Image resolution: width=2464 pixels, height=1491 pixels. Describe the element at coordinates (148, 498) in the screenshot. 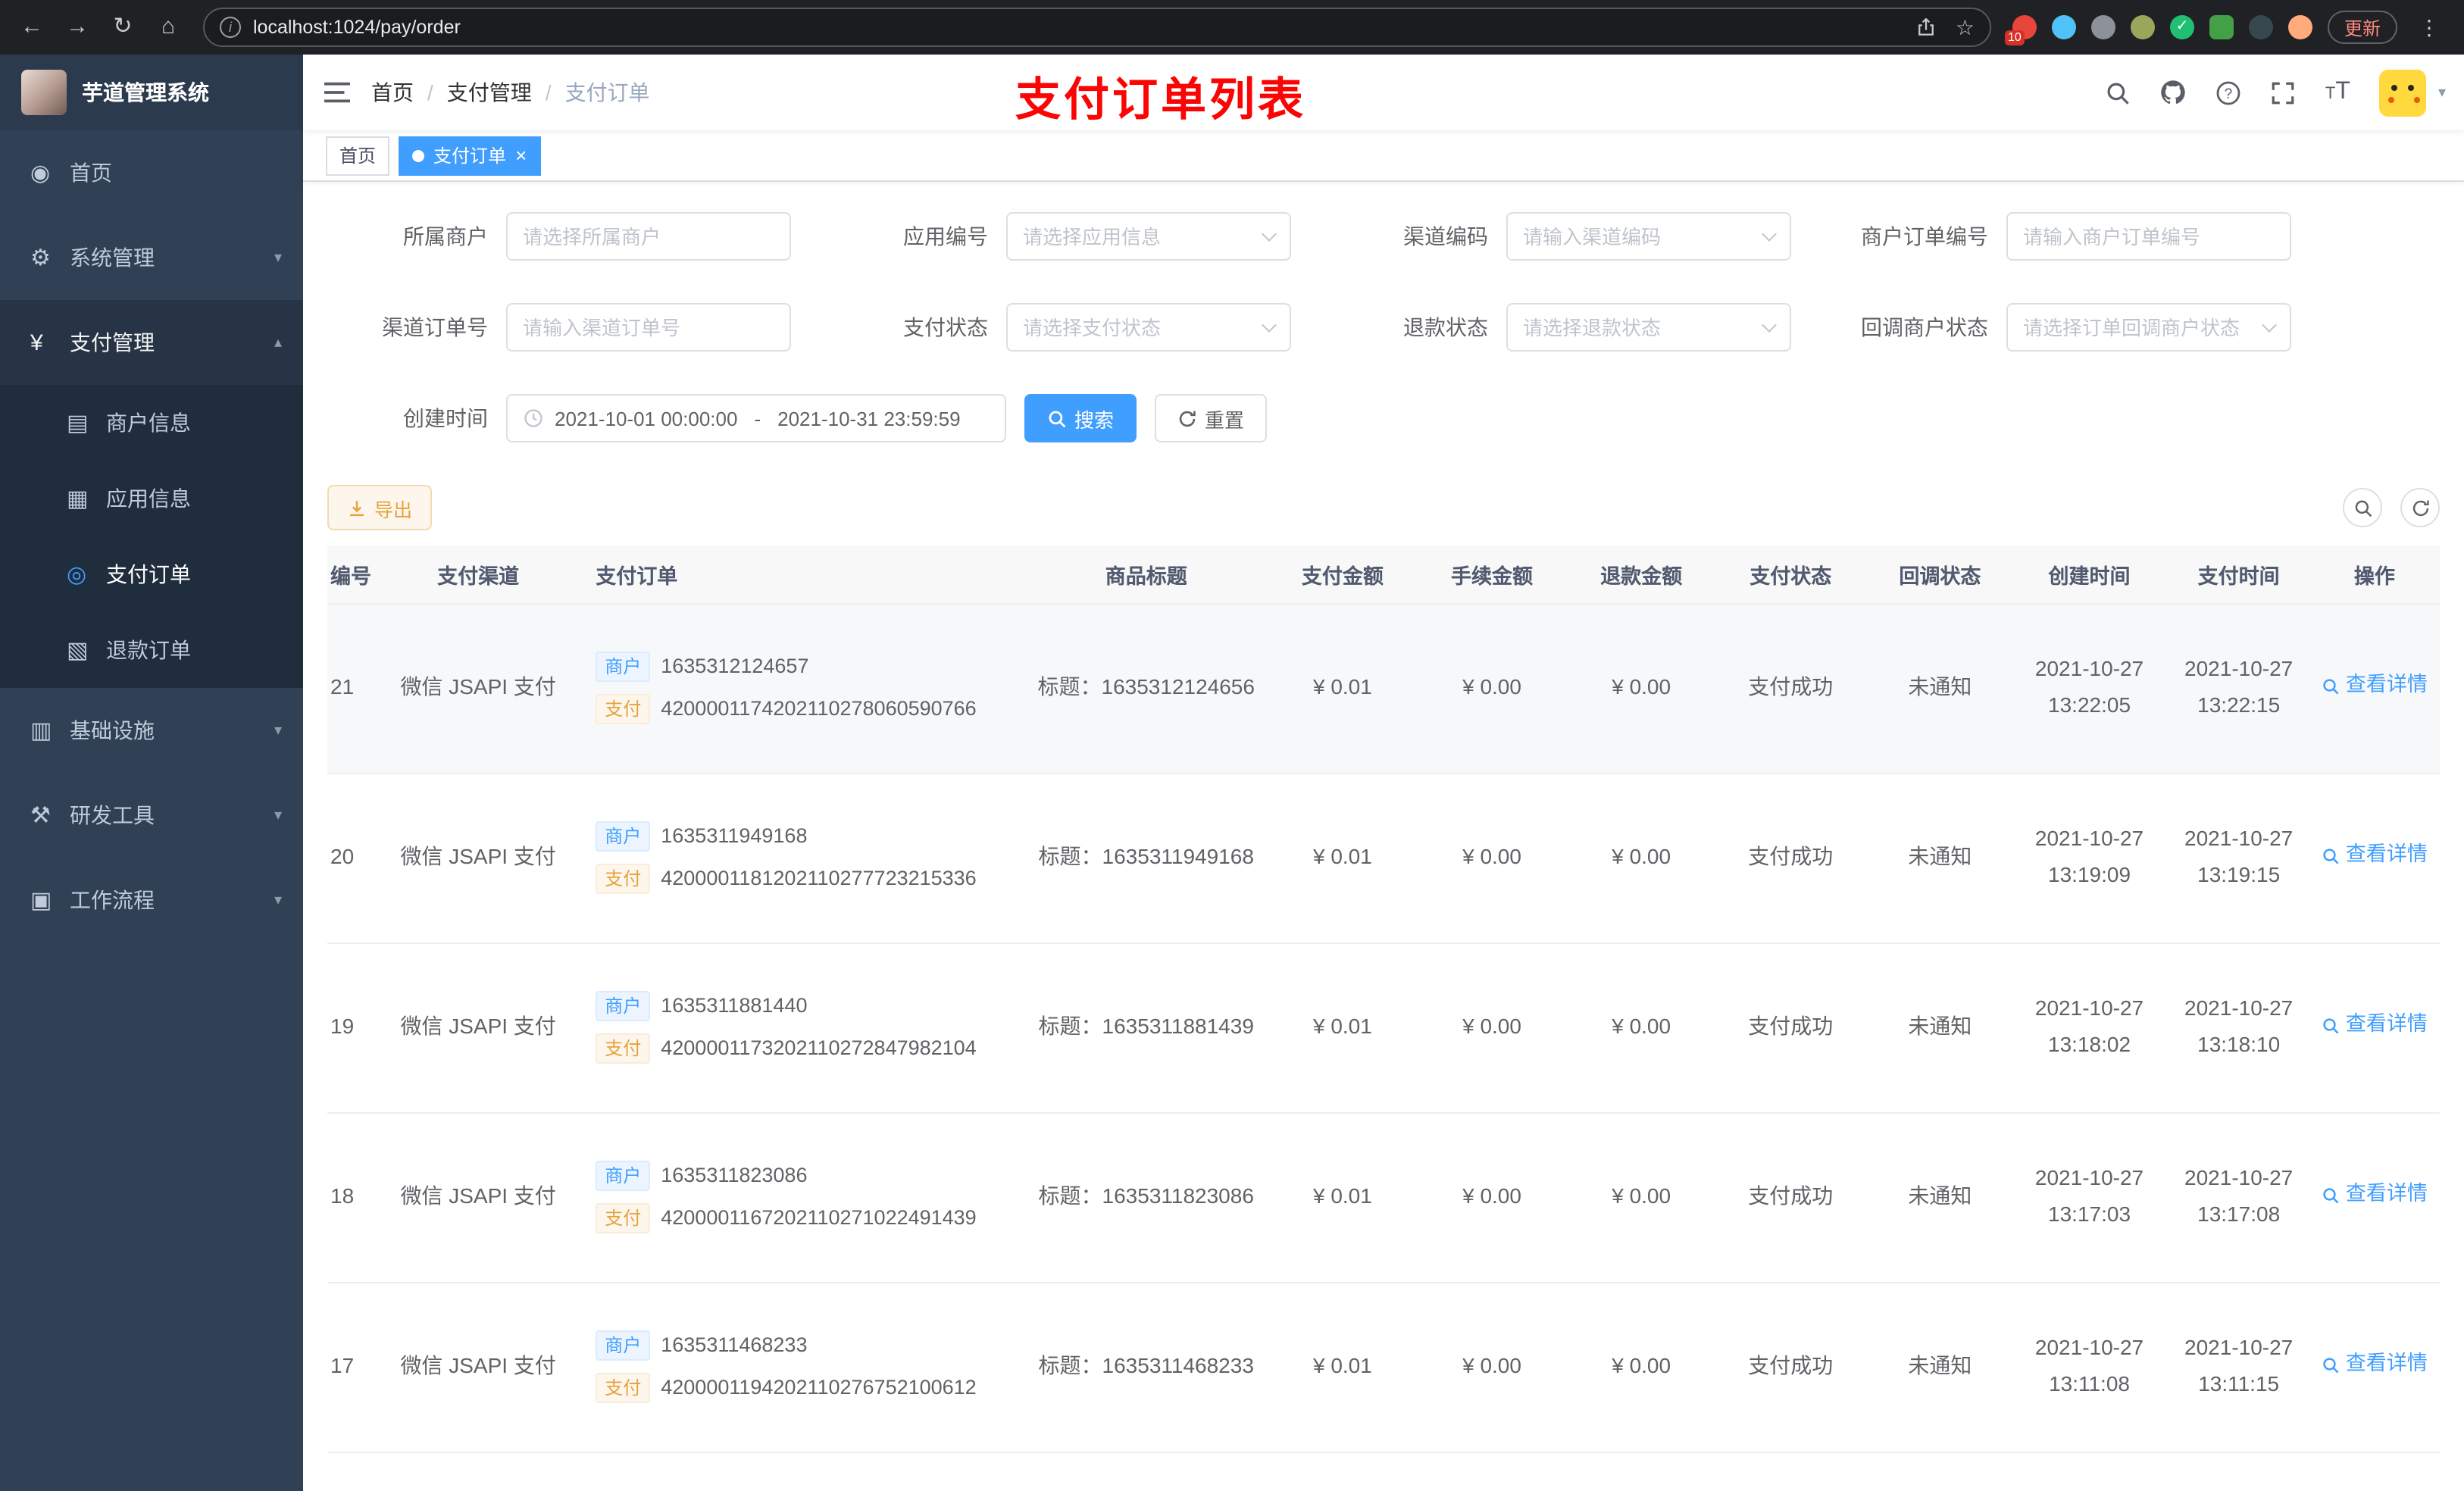

I see `sidebar-item-label: 应用信息` at that location.